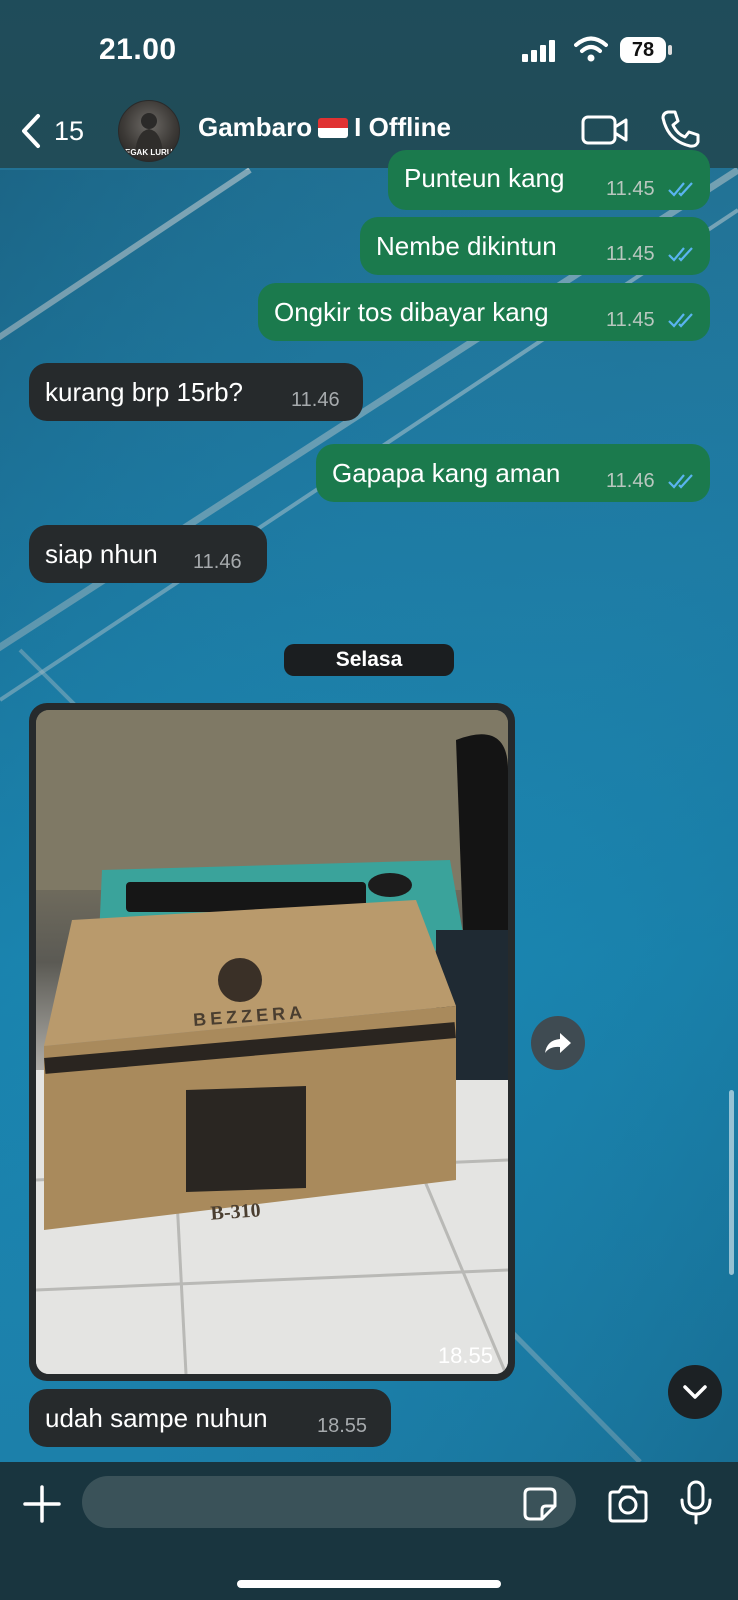  Describe the element at coordinates (235, 1211) in the screenshot. I see `box-model-text: B-310` at that location.